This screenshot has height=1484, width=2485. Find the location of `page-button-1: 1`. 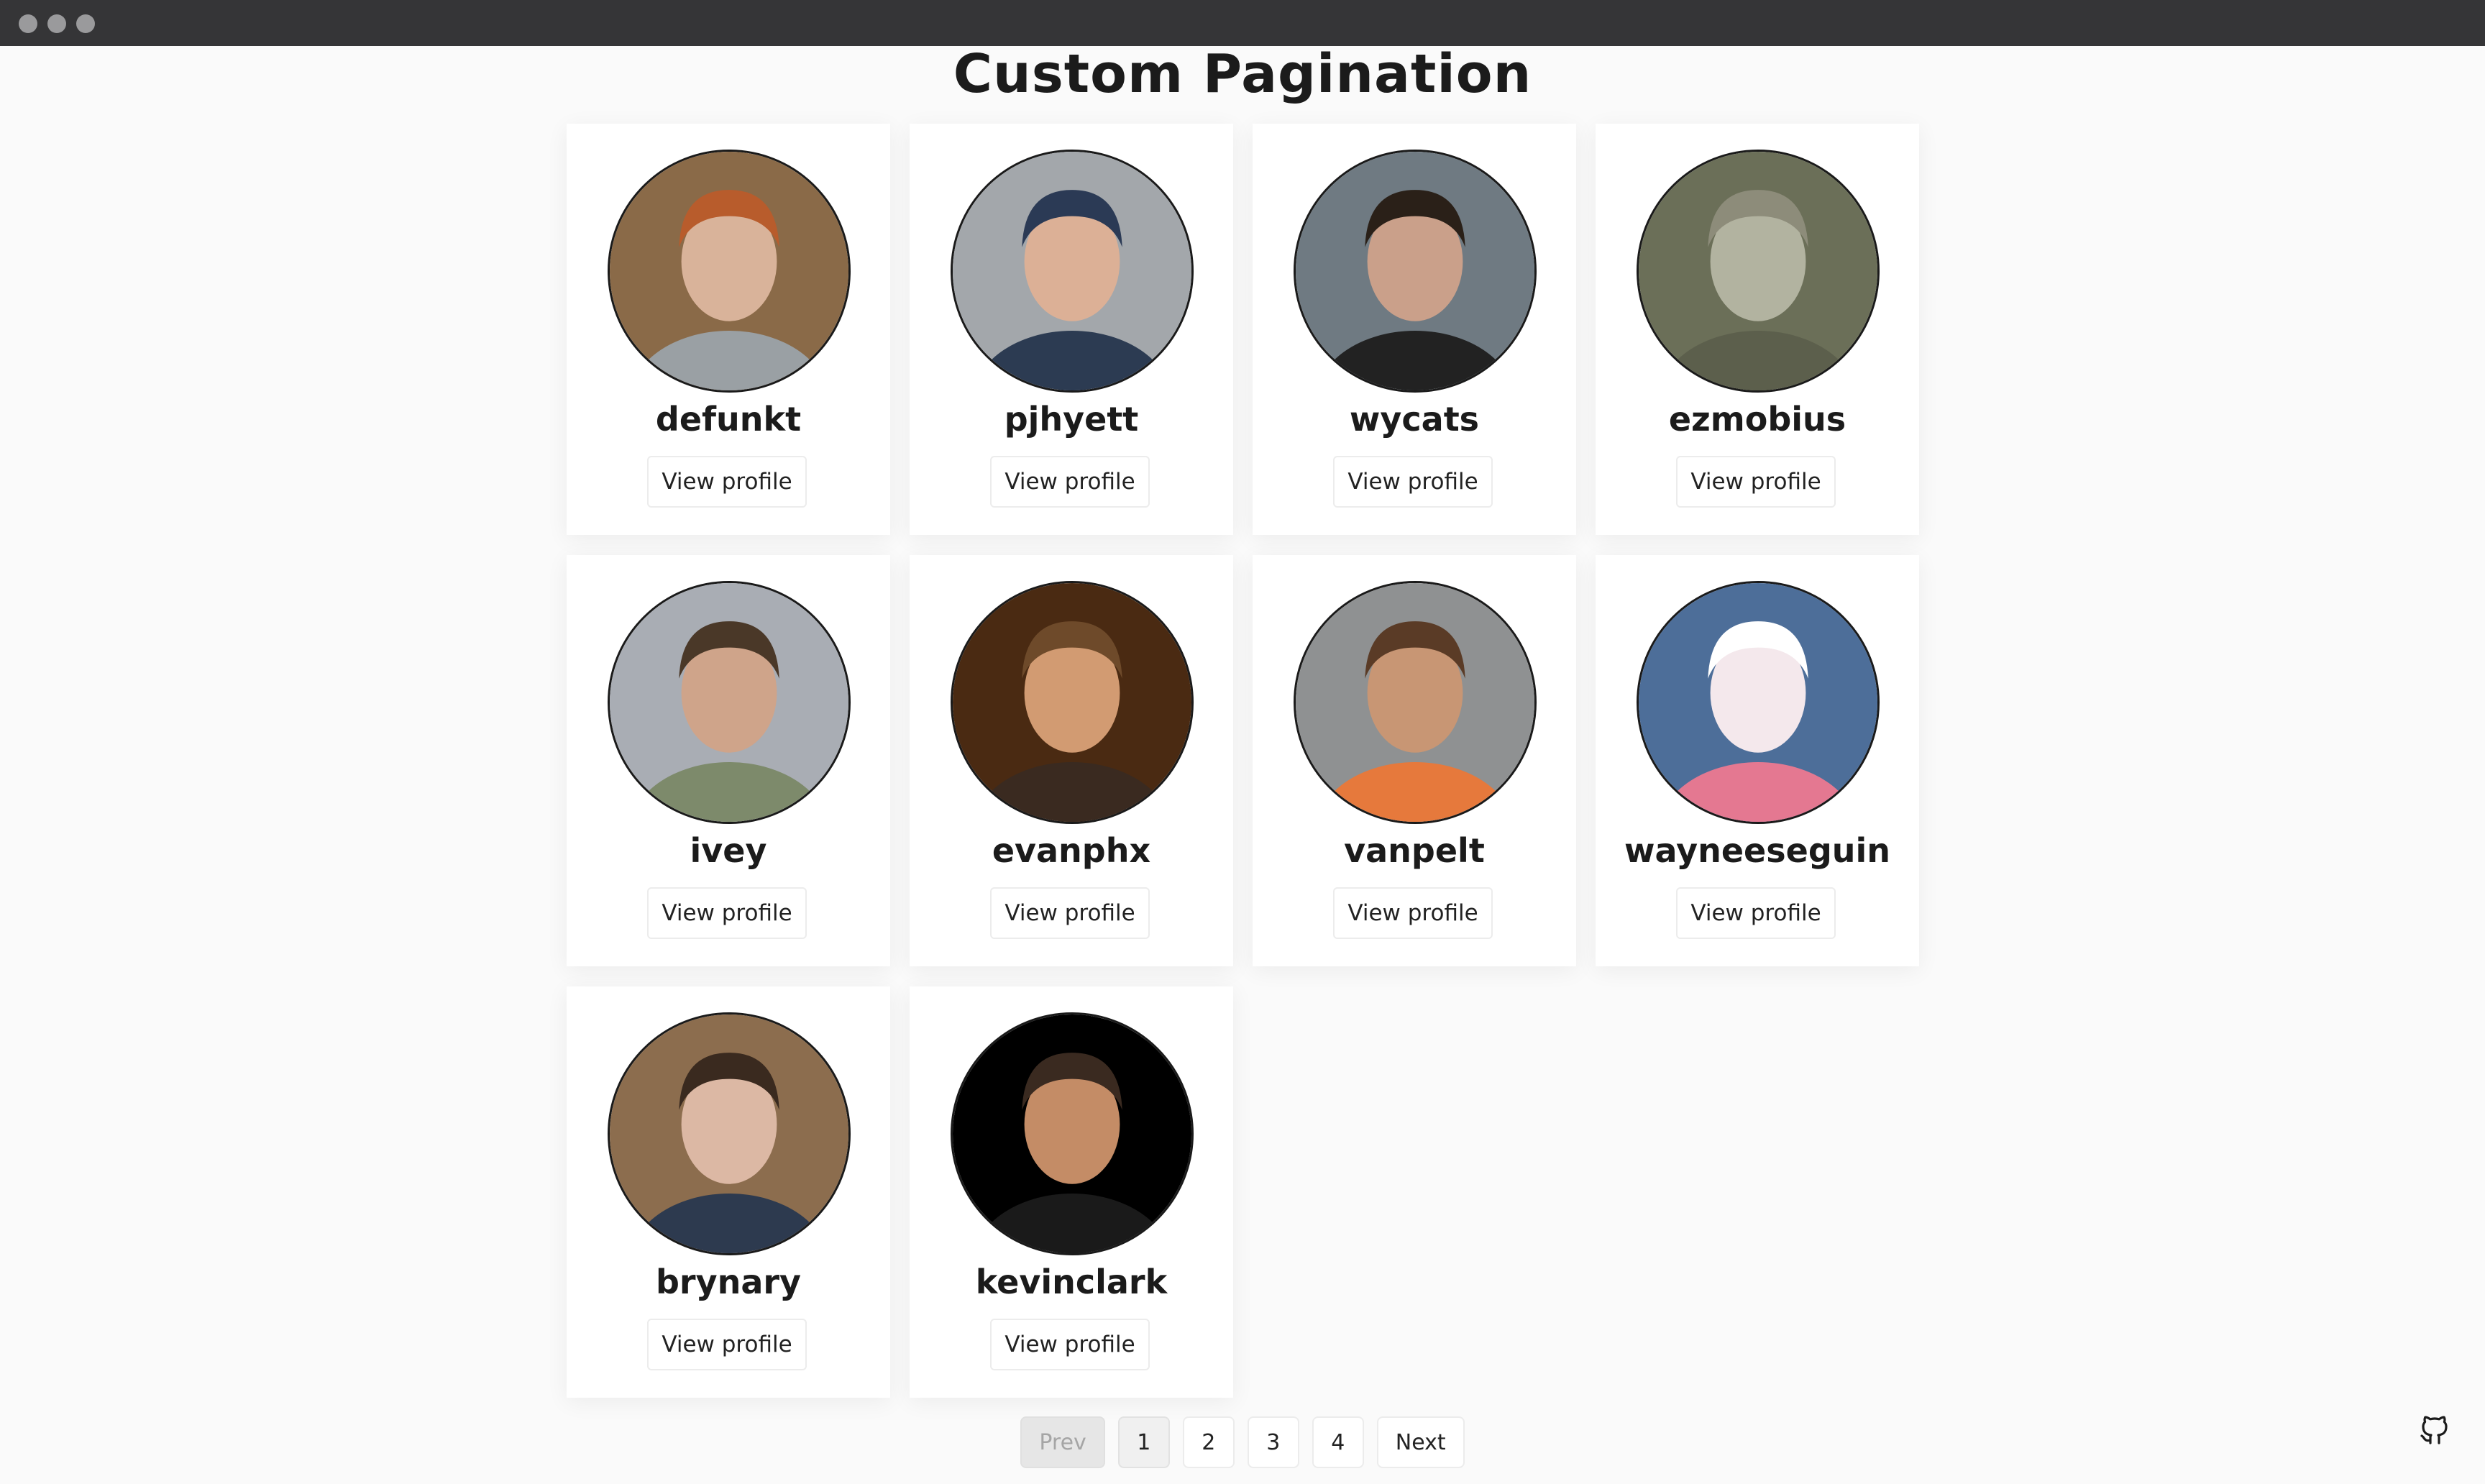

page-button-1: 1 is located at coordinates (1143, 1442).